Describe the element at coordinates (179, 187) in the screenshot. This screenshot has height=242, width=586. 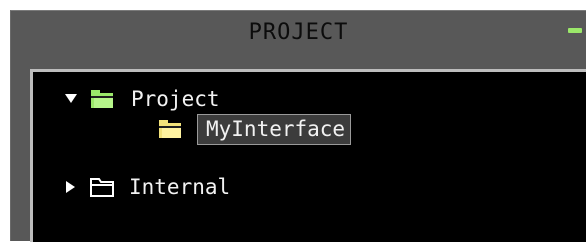
I see `tree-item-label: Internal` at that location.